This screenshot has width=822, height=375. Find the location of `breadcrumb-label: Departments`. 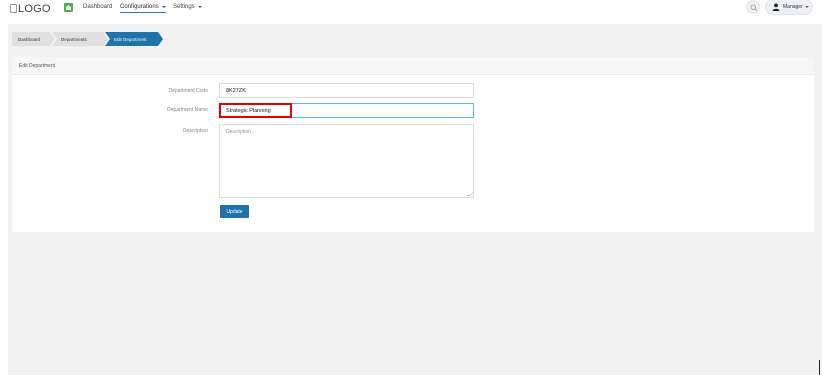

breadcrumb-label: Departments is located at coordinates (74, 39).